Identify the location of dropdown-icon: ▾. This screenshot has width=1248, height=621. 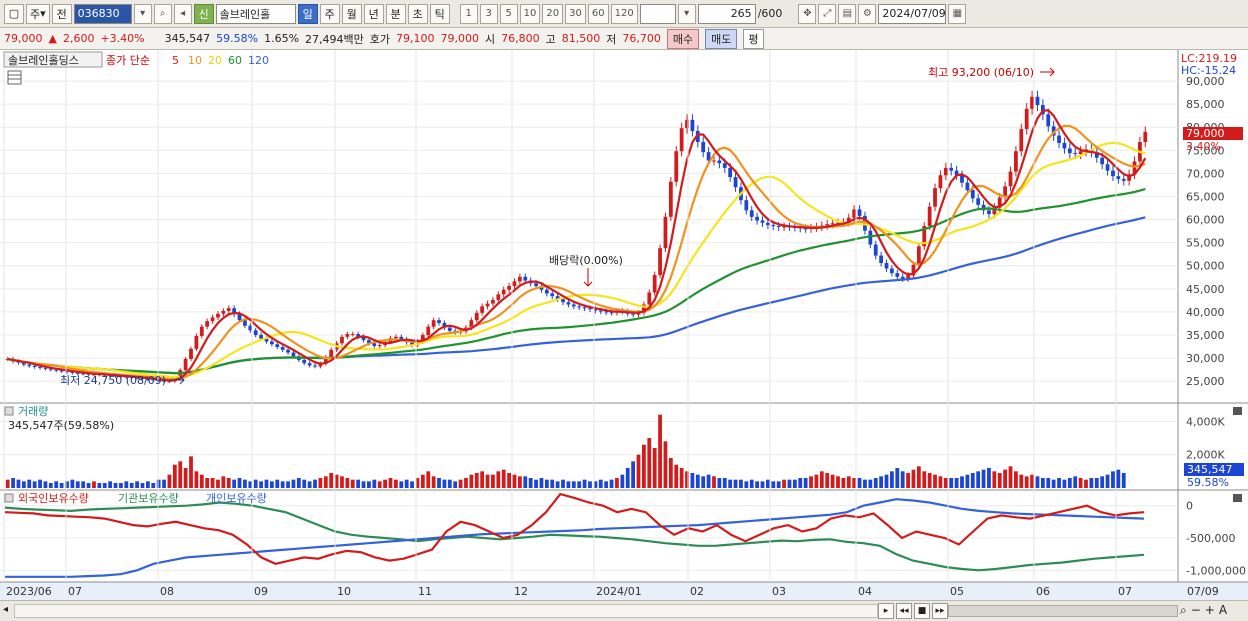
(142, 13).